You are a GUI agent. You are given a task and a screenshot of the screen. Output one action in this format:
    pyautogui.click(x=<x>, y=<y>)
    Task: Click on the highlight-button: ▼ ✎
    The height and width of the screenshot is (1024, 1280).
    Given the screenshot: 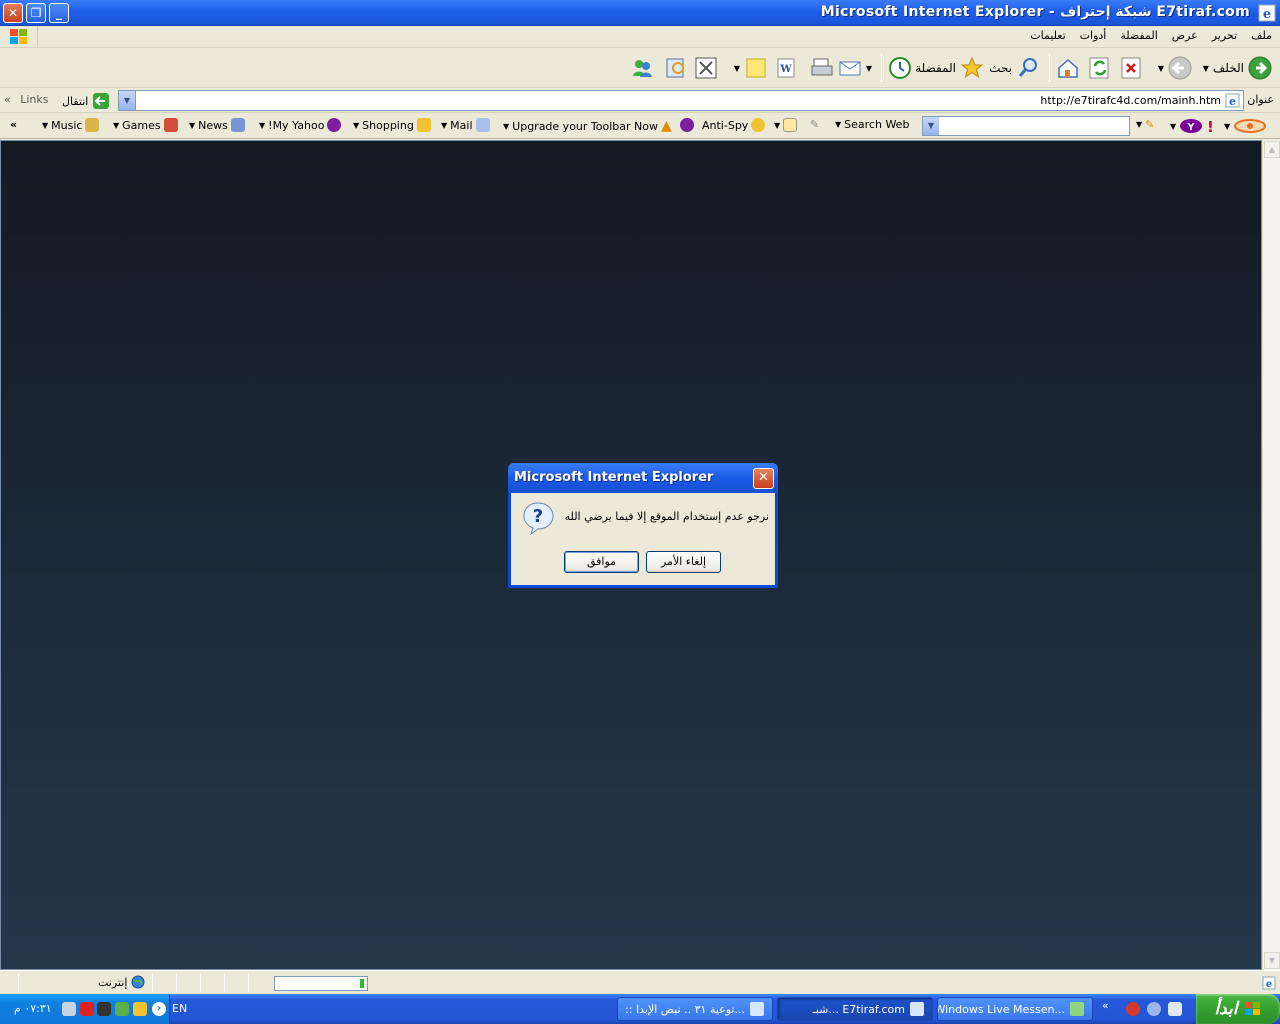 What is the action you would take?
    pyautogui.click(x=1145, y=124)
    